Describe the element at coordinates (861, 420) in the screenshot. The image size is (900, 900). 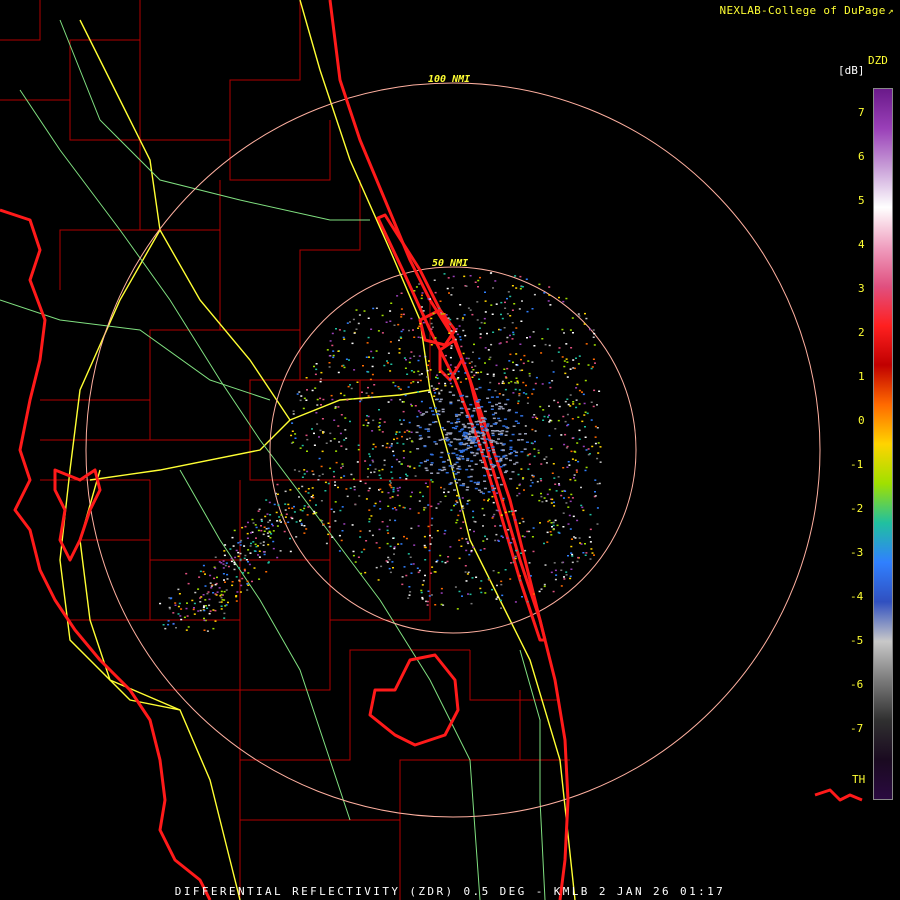
I see `legend-tick: 0` at that location.